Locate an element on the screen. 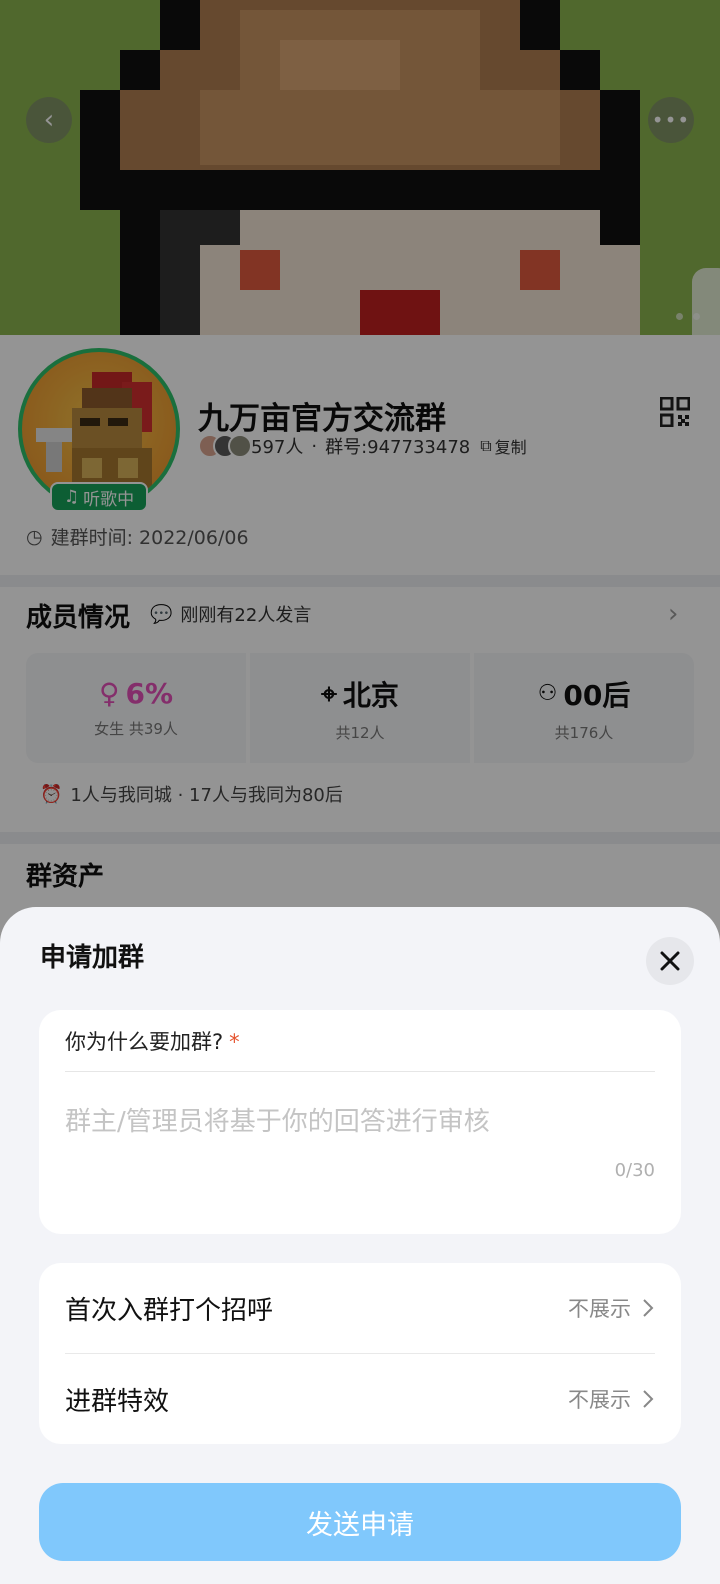  close-icon is located at coordinates (670, 961).